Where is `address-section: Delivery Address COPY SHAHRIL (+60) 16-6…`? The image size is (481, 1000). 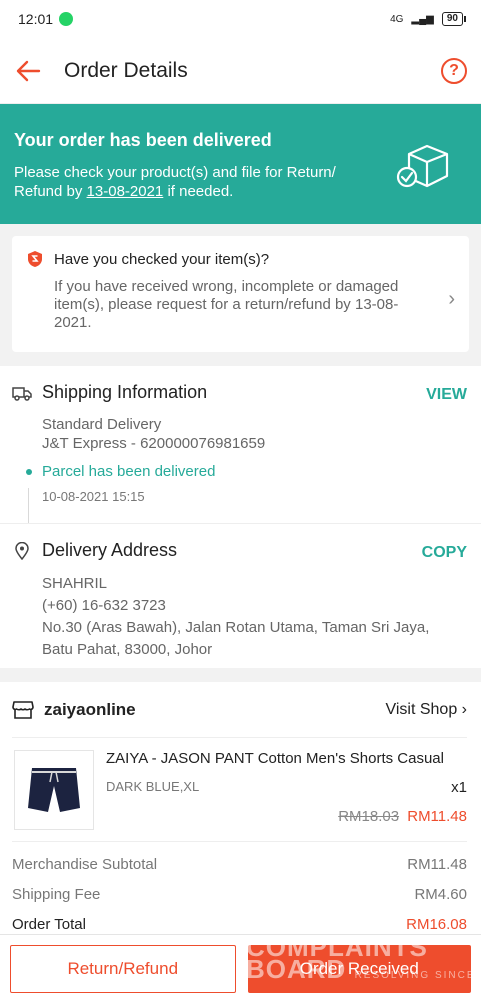 address-section: Delivery Address COPY SHAHRIL (+60) 16-6… is located at coordinates (240, 596).